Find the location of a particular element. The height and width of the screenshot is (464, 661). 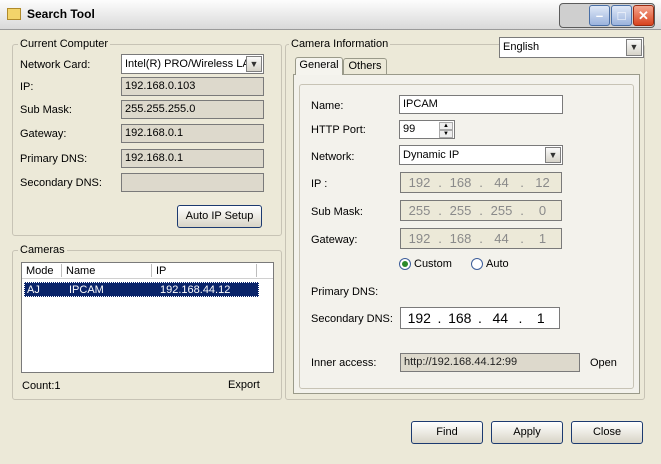

cameras-list: Mode Name IP AJ IPCAM 192.168.44.12 is located at coordinates (147, 317).